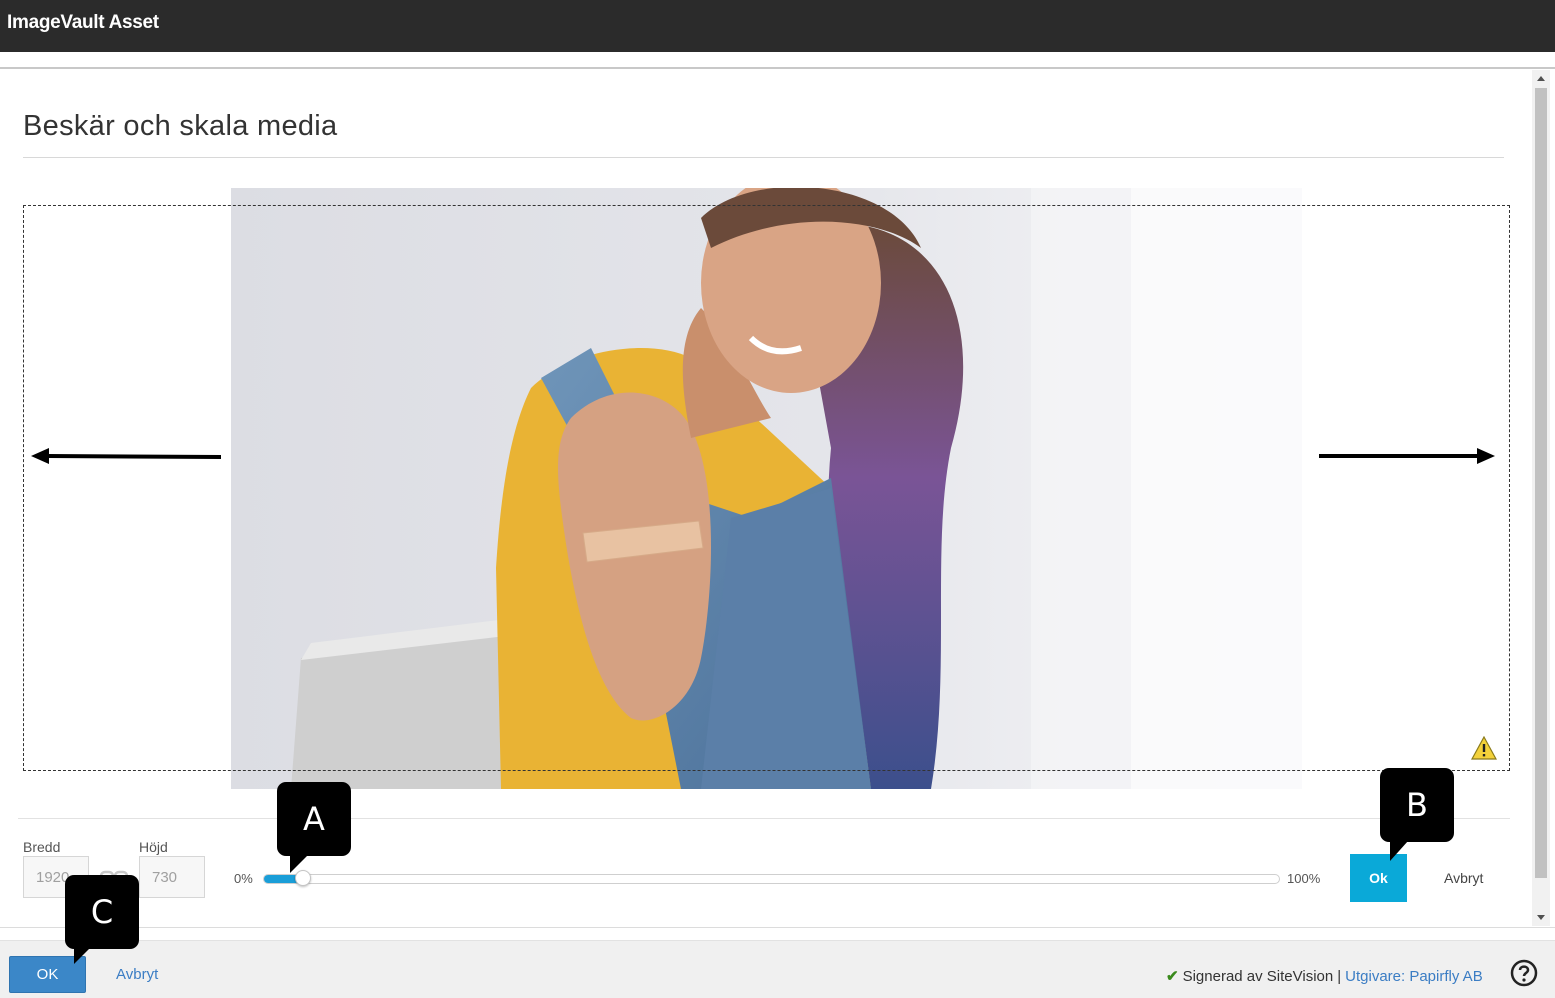 This screenshot has width=1555, height=998. I want to click on check-icon: ✔, so click(1172, 976).